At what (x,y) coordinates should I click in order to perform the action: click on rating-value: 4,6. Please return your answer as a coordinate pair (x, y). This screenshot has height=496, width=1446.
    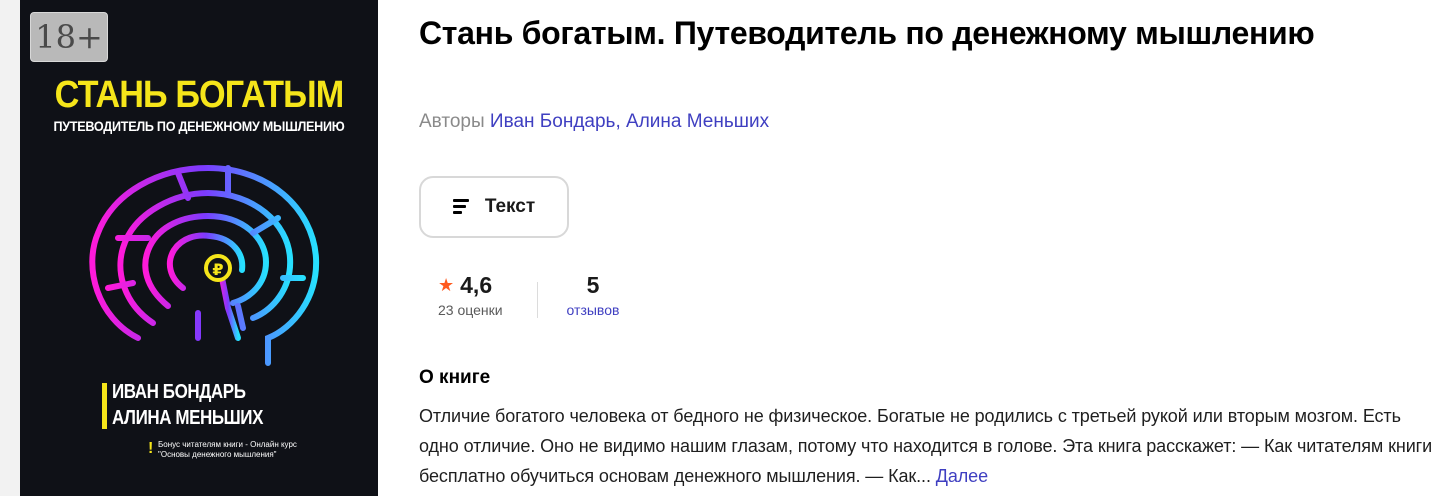
    Looking at the image, I should click on (476, 285).